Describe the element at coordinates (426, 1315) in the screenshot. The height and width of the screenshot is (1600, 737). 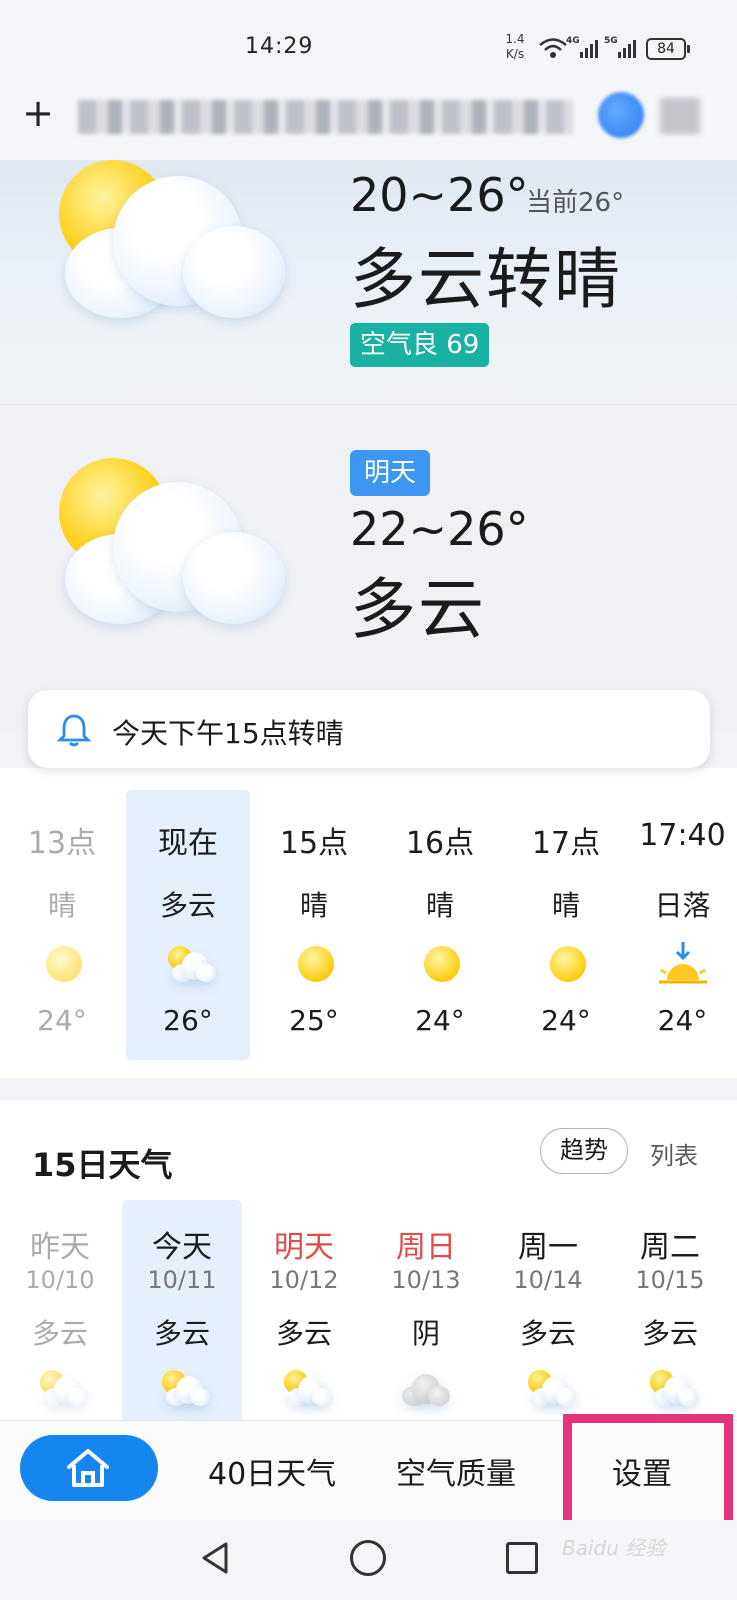
I see `day-column: 周日 10/13 阴` at that location.